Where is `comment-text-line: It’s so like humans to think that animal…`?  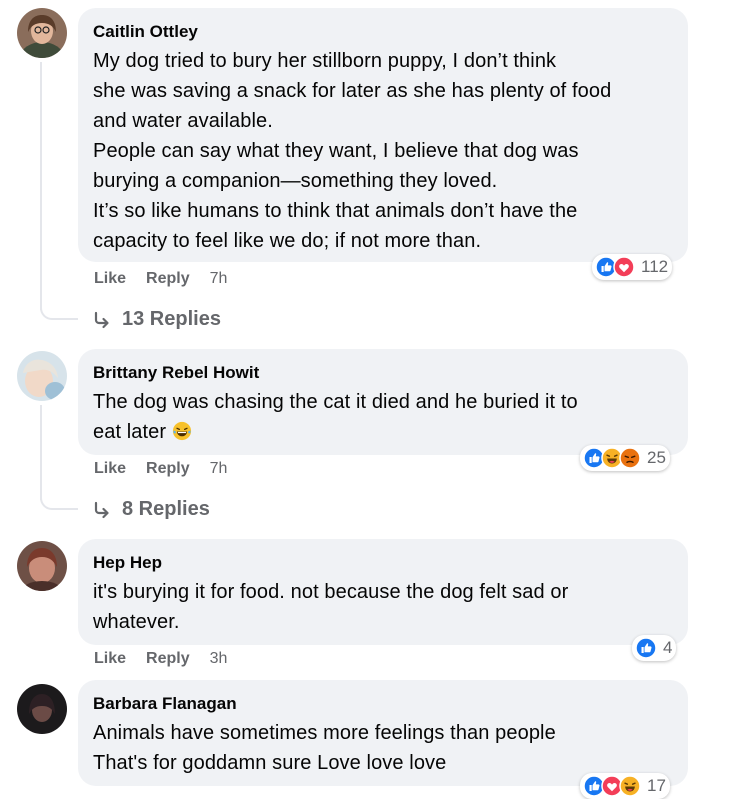 comment-text-line: It’s so like humans to think that animal… is located at coordinates (335, 211).